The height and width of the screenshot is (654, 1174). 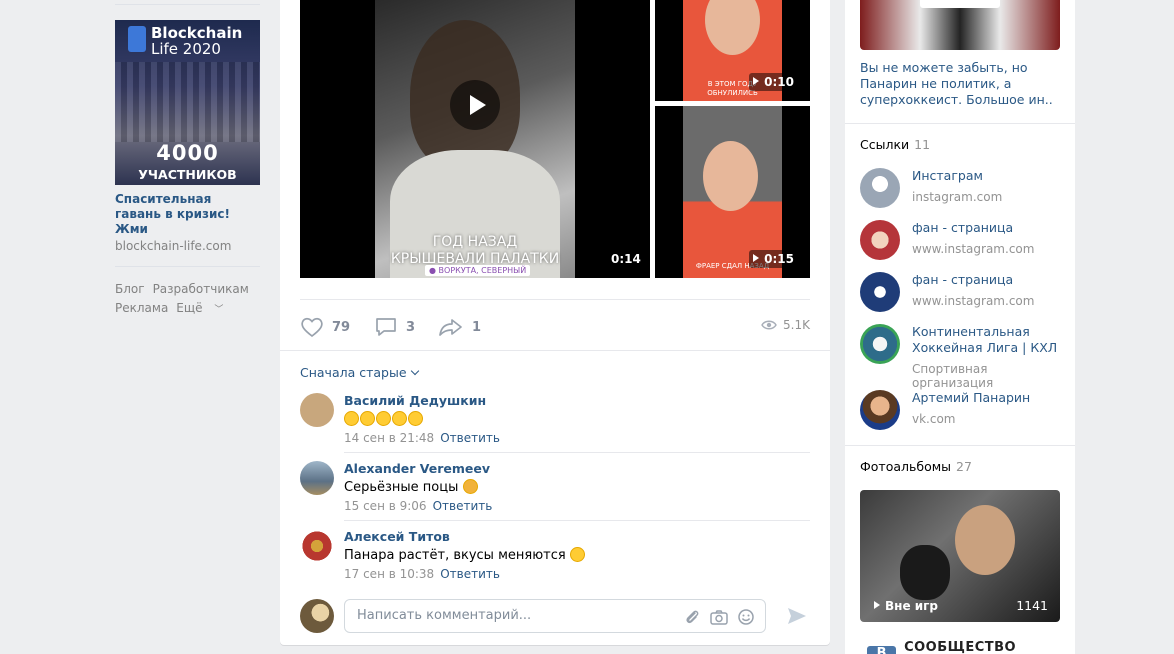 I want to click on ad-sub-text: УЧАСТНИКОВ, so click(x=187, y=174).